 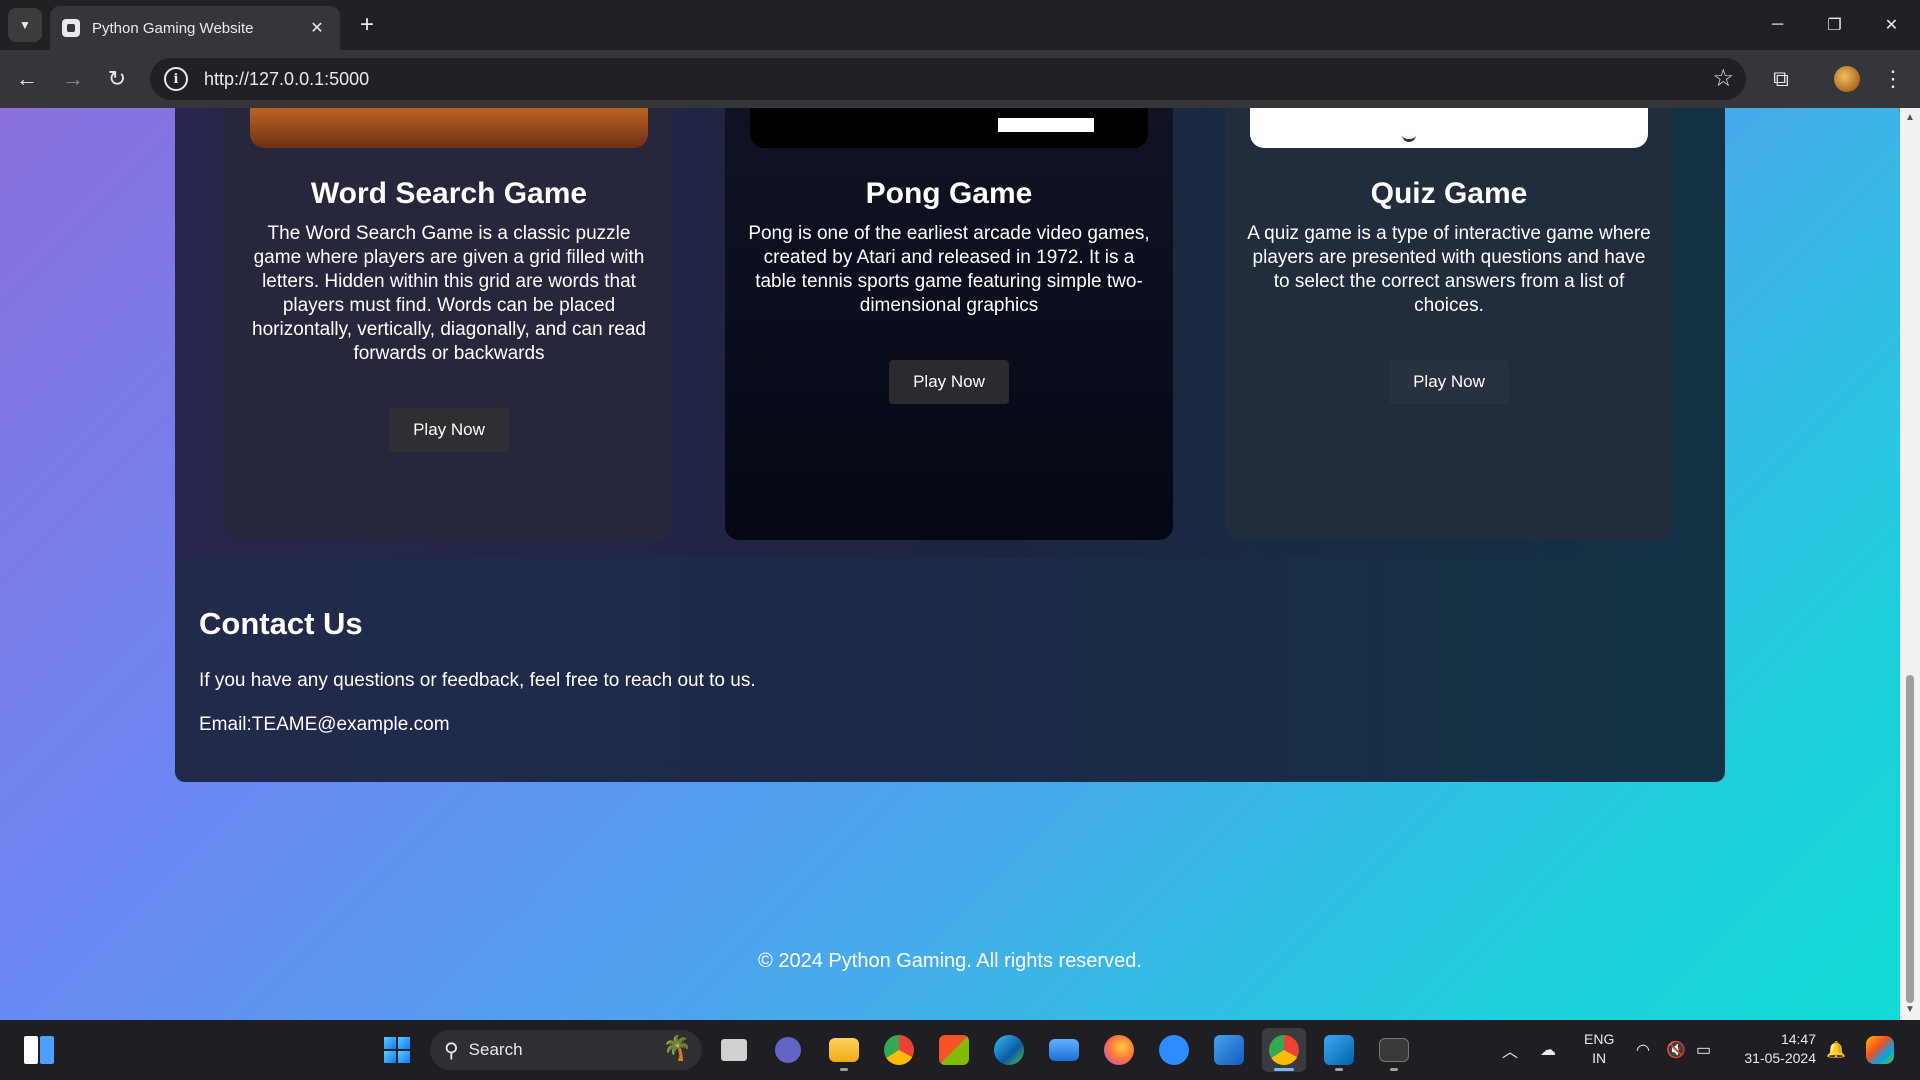 I want to click on widgets-icon, so click(x=39, y=1050).